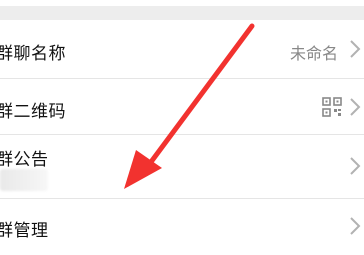 Image resolution: width=364 pixels, height=255 pixels. What do you see at coordinates (24, 180) in the screenshot?
I see `notice-preview-redacted` at bounding box center [24, 180].